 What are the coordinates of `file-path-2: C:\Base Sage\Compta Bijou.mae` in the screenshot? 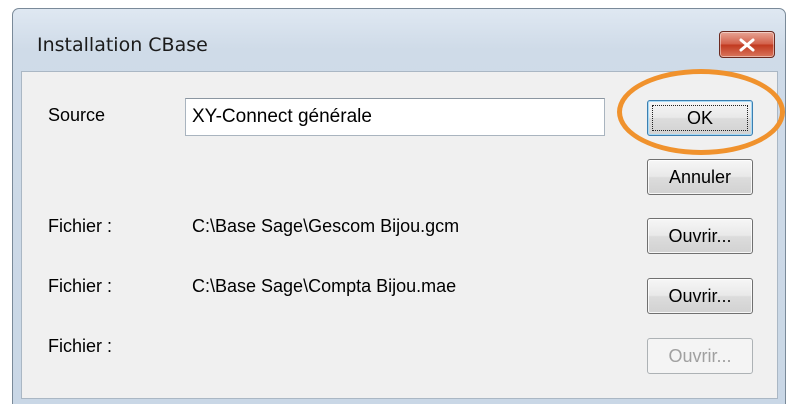 It's located at (324, 286).